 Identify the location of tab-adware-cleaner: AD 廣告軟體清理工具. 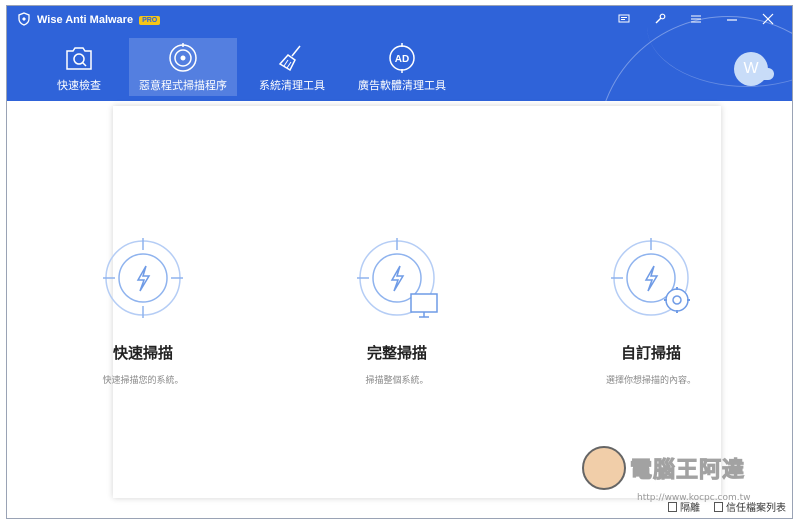
(402, 67).